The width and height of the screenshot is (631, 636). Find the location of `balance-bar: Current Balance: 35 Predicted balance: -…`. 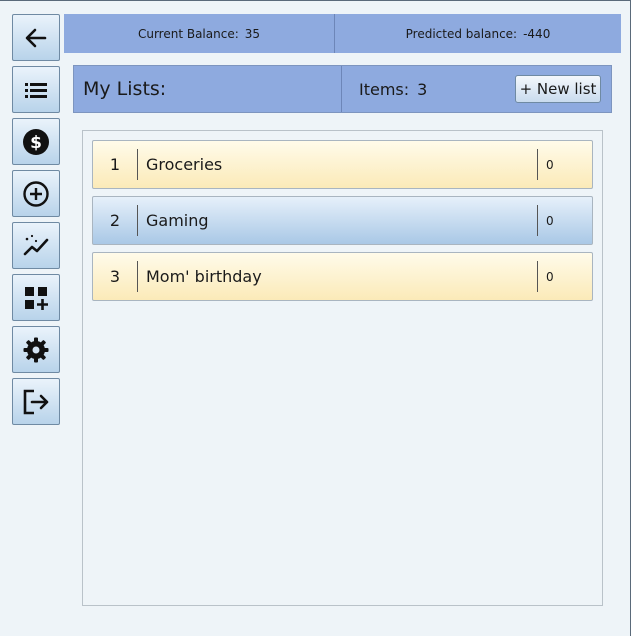

balance-bar: Current Balance: 35 Predicted balance: -… is located at coordinates (342, 33).